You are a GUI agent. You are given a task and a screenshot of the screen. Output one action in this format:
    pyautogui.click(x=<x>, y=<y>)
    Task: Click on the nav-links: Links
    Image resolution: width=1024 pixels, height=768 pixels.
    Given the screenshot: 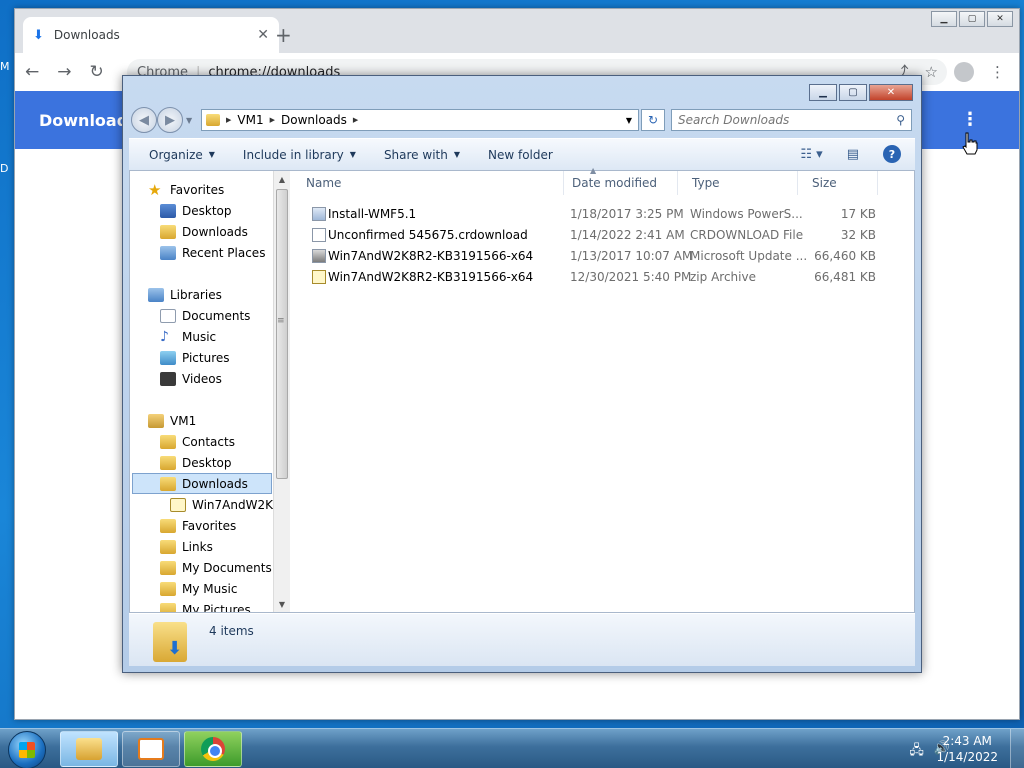 What is the action you would take?
    pyautogui.click(x=186, y=546)
    